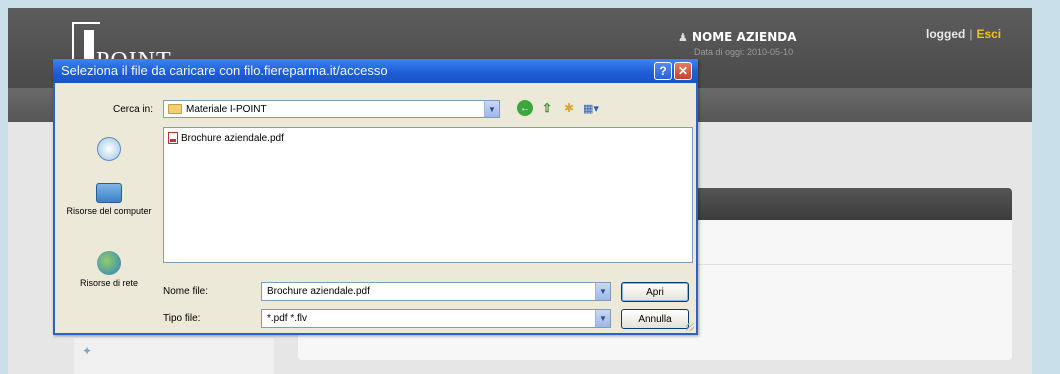  I want to click on file-name: Brochure aziendale.pdf, so click(232, 138).